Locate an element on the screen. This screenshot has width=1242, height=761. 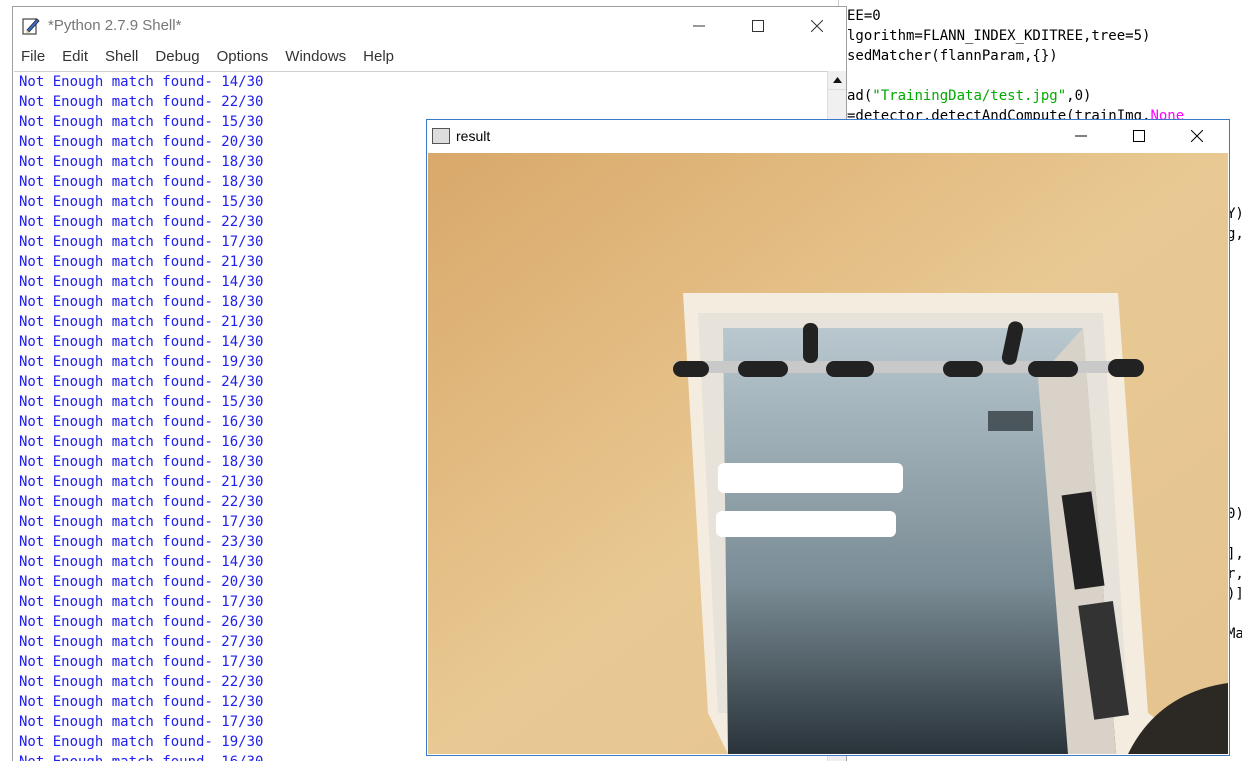
code-line-2: lgorithm=FLANN_INDEX_KDITREE,tree=5) is located at coordinates (999, 36).